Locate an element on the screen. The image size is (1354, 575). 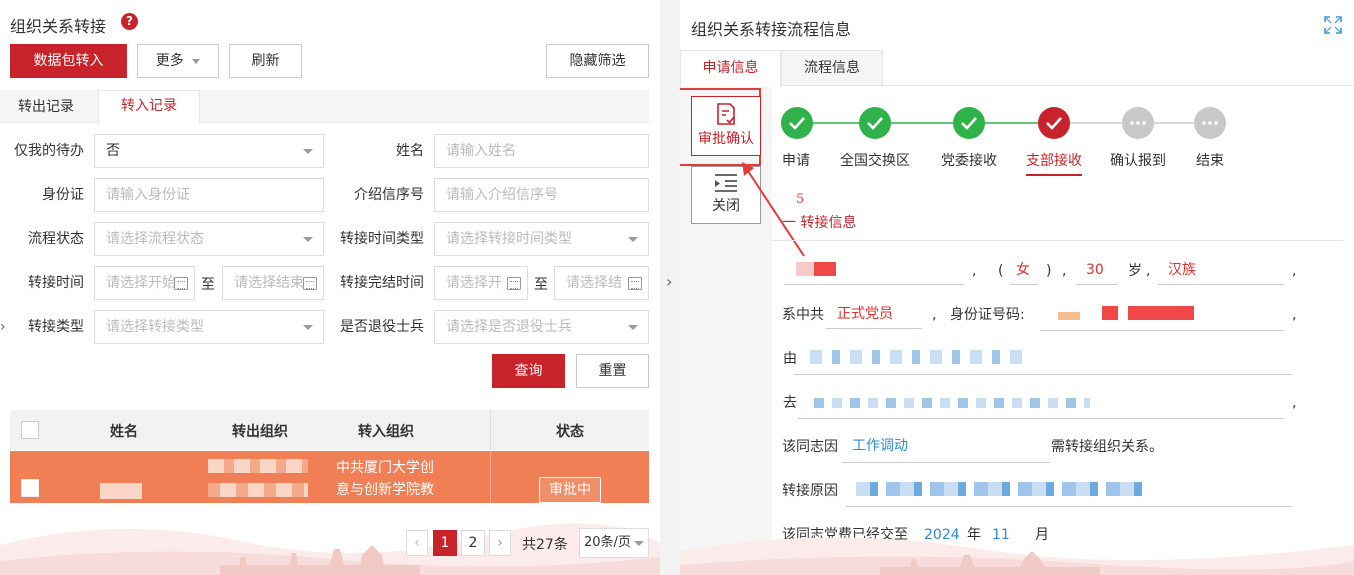
veteran-select: 请选择是否退役士兵 is located at coordinates (541, 327).